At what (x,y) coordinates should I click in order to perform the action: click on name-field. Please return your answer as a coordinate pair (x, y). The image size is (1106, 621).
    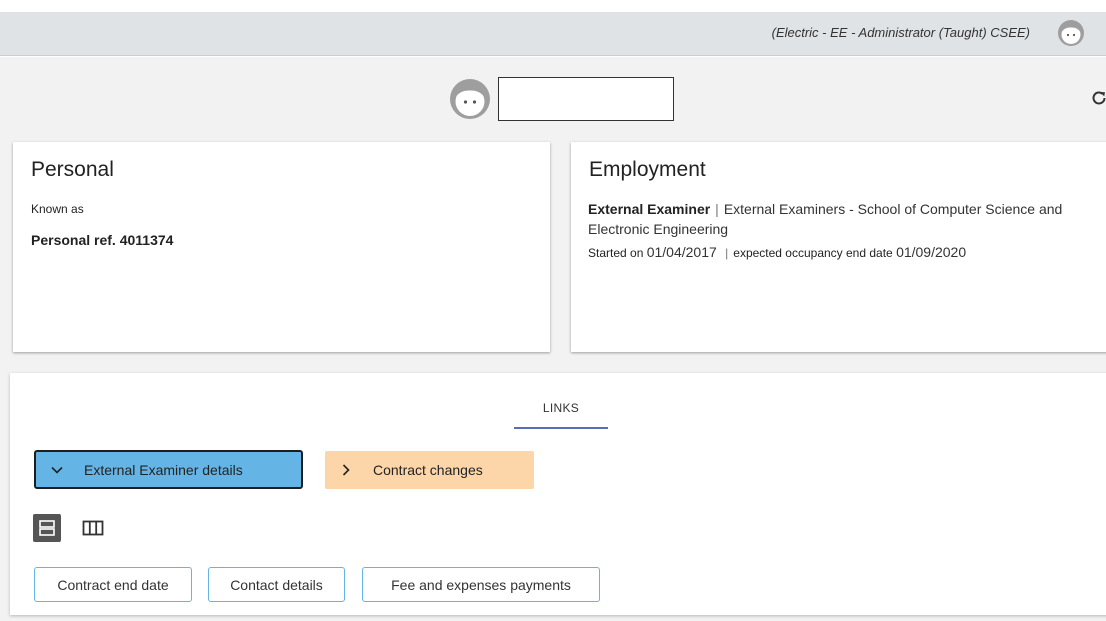
    Looking at the image, I should click on (586, 99).